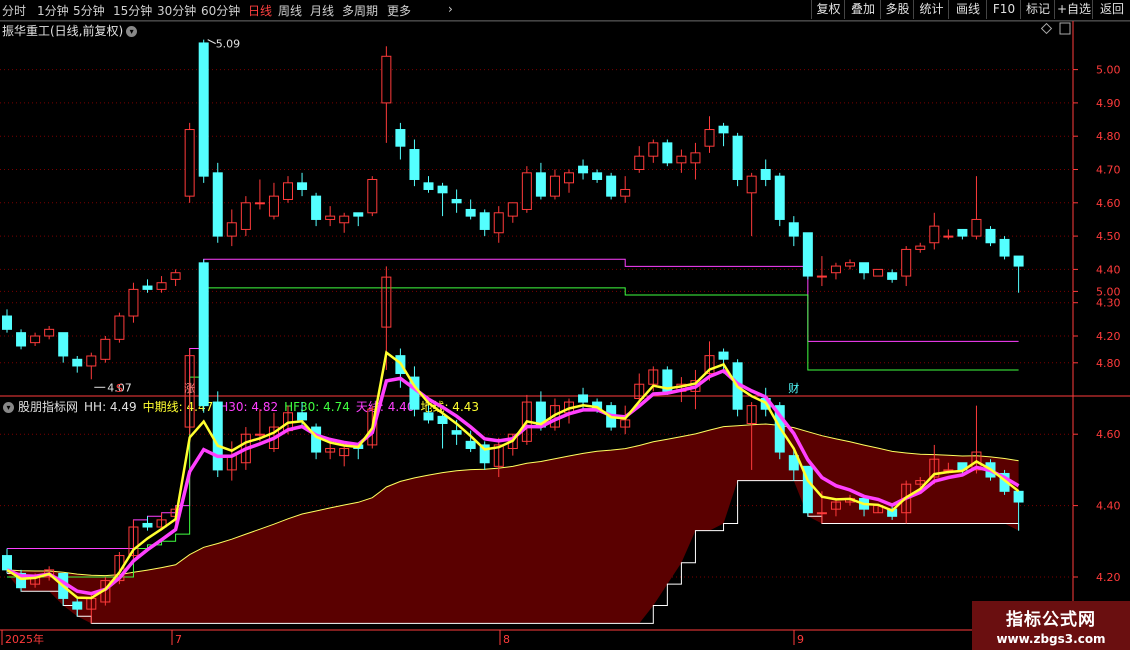  Describe the element at coordinates (1108, 70) in the screenshot. I see `price-tick-label: 5.00` at that location.